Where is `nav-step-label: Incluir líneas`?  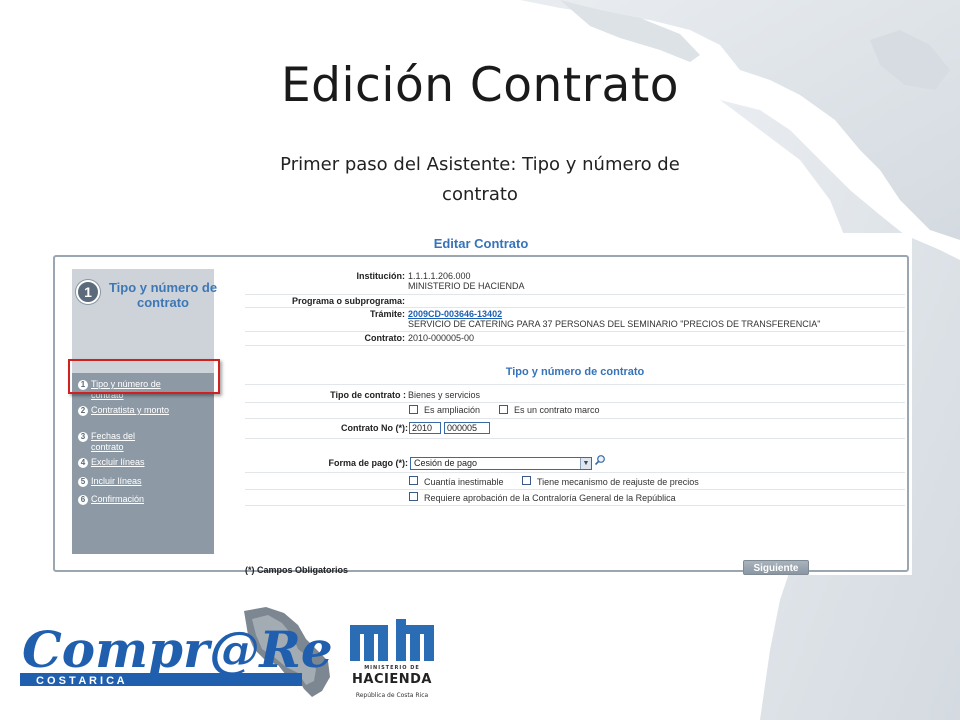
nav-step-label: Incluir líneas is located at coordinates (116, 481).